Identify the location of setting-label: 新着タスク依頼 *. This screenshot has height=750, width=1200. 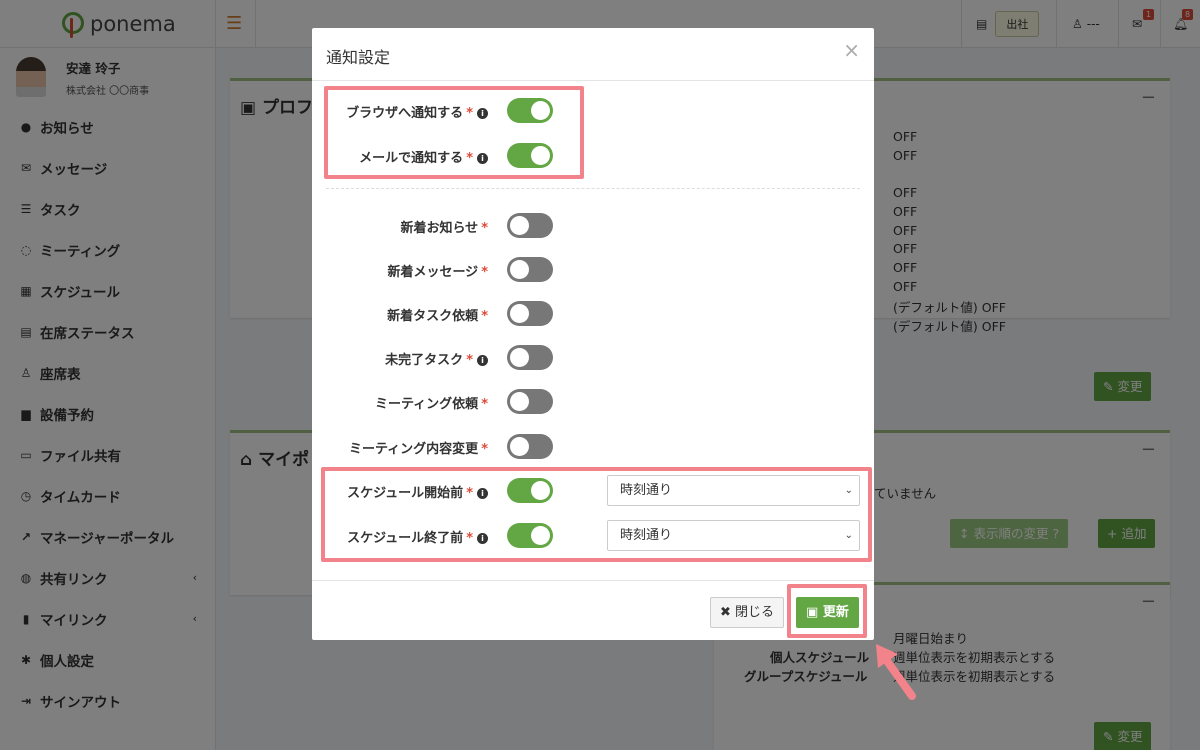
(437, 316).